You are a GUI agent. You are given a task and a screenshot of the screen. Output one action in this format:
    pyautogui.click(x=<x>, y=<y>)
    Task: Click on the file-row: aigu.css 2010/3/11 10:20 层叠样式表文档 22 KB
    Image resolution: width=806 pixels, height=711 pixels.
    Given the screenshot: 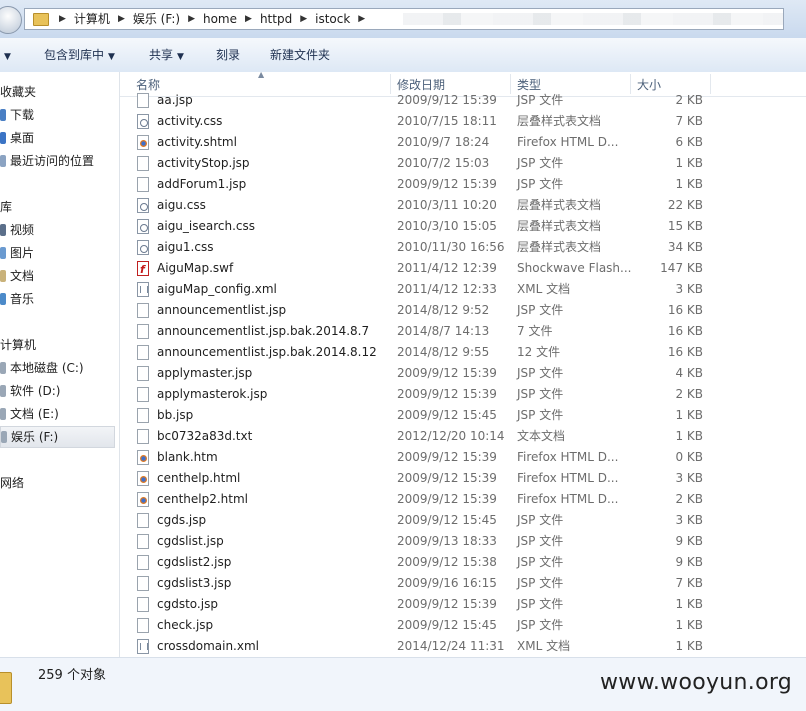 What is the action you would take?
    pyautogui.click(x=463, y=205)
    